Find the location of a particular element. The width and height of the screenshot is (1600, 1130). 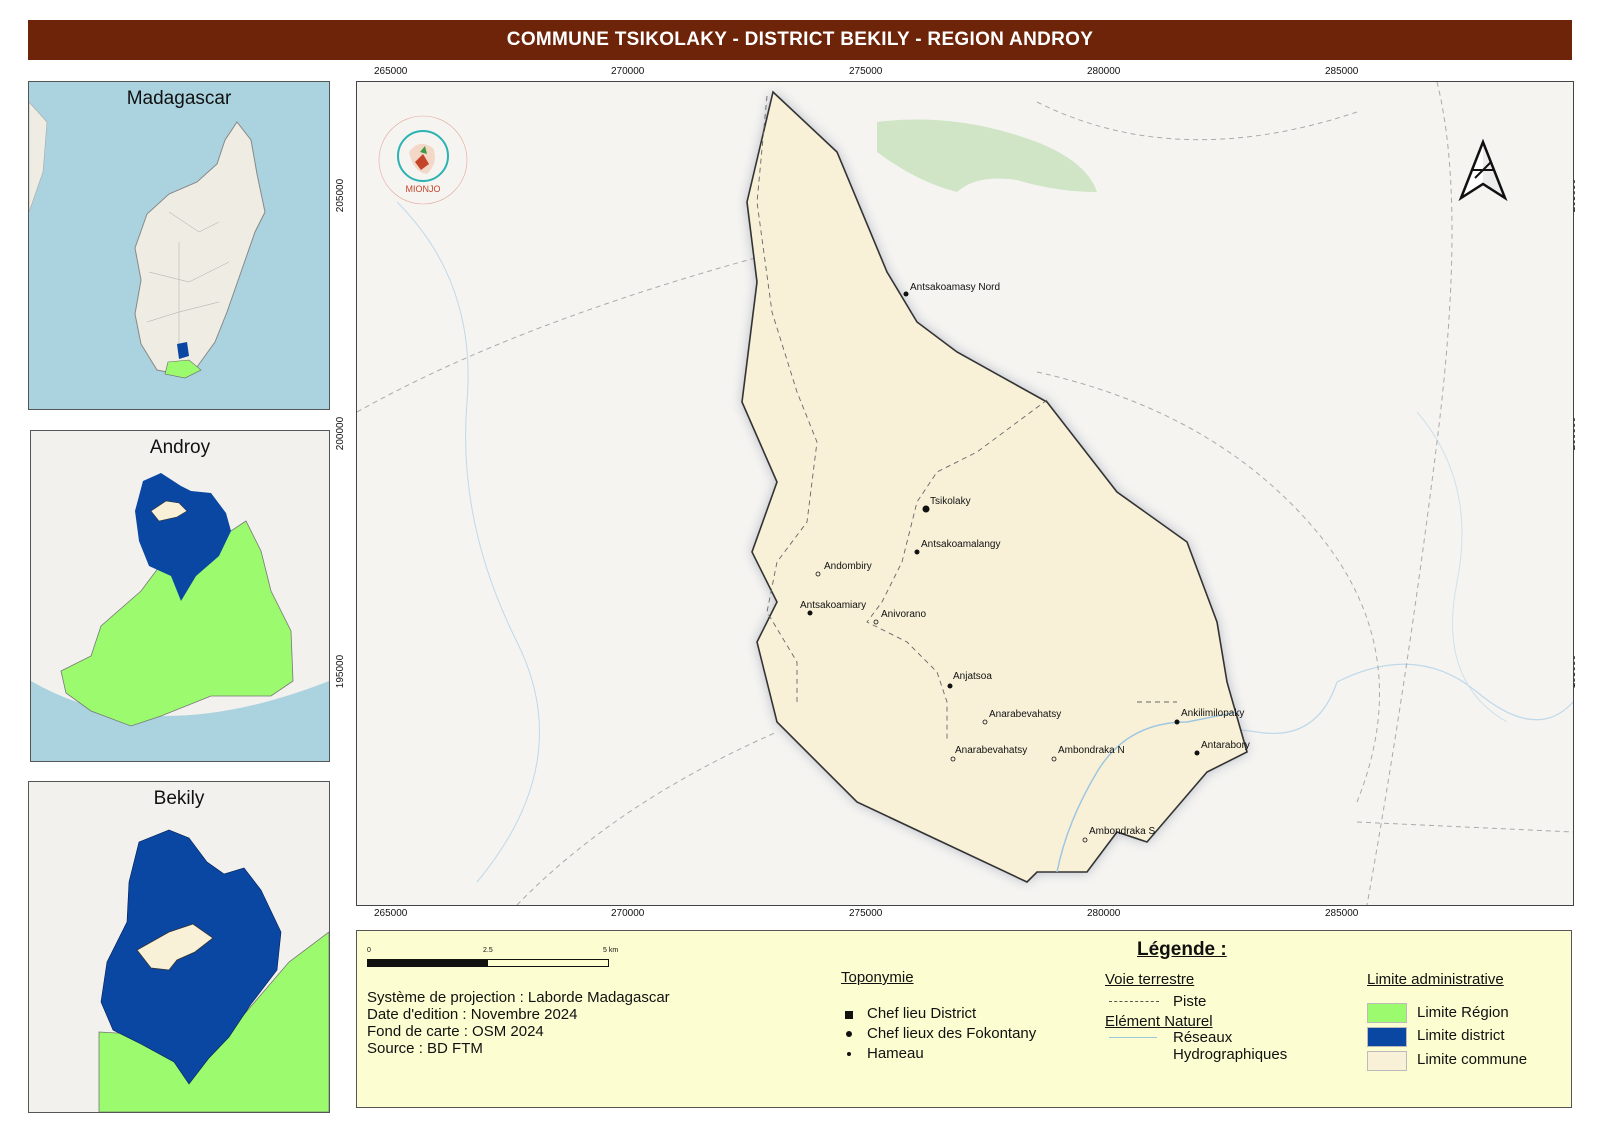

inset-bekily: Bekily is located at coordinates (179, 947).